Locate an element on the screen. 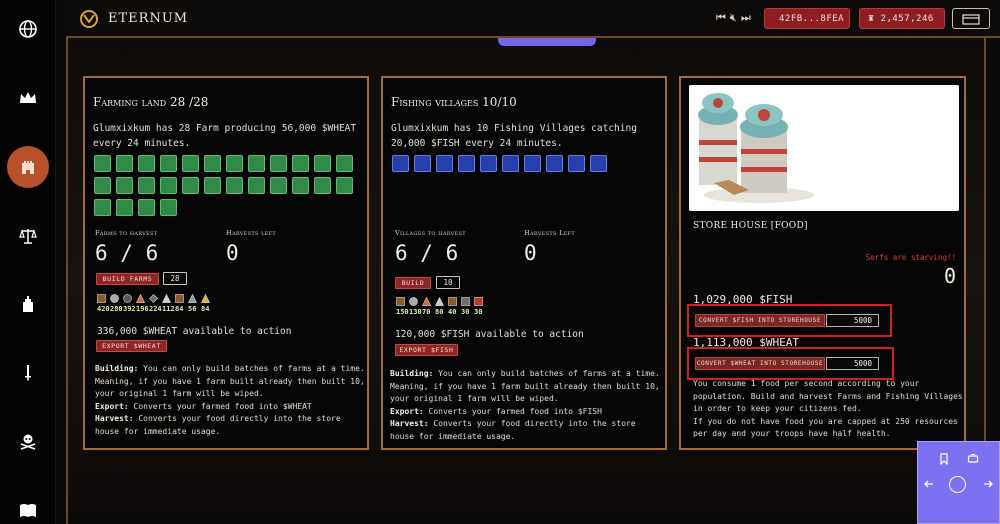  arrow-left-icon is located at coordinates (929, 484).